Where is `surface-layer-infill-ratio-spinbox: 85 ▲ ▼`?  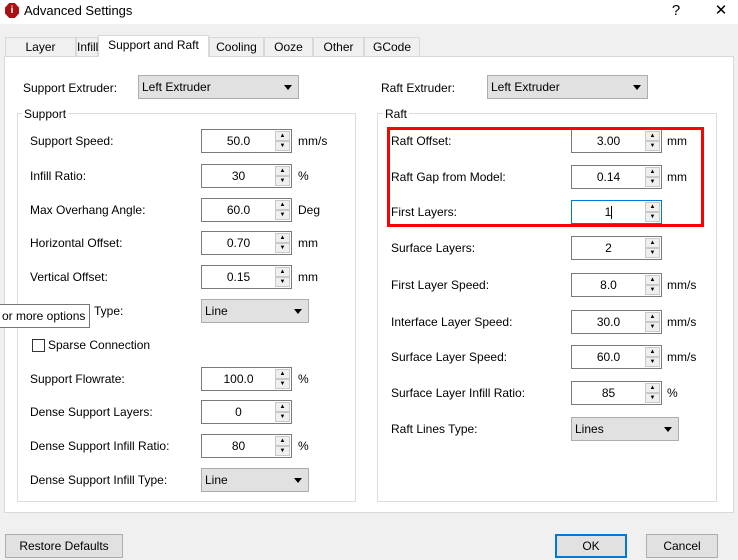
surface-layer-infill-ratio-spinbox: 85 ▲ ▼ is located at coordinates (616, 393).